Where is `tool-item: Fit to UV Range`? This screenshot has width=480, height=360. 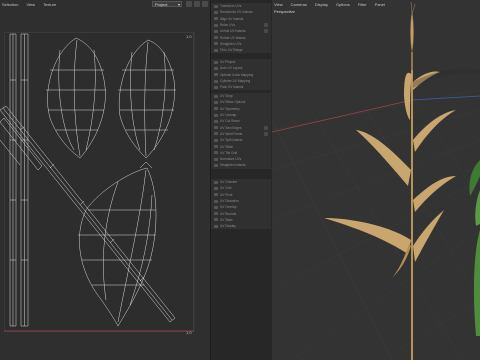
tool-item: Fit to UV Range is located at coordinates (241, 50).